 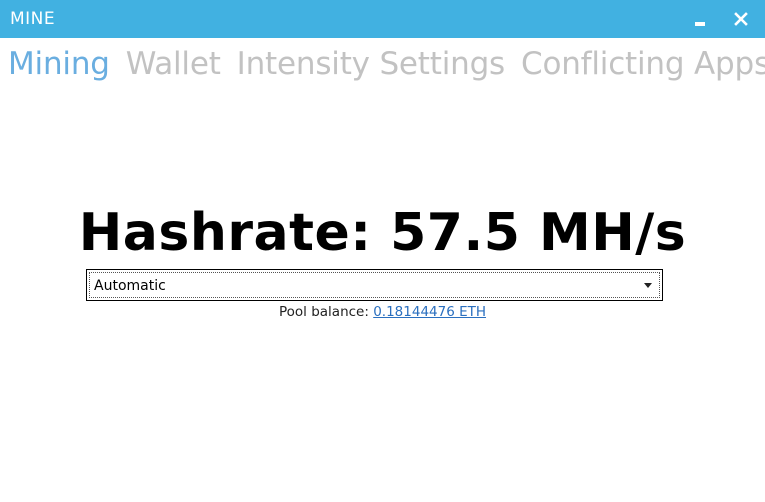 What do you see at coordinates (33, 19) in the screenshot?
I see `window-title: MINE` at bounding box center [33, 19].